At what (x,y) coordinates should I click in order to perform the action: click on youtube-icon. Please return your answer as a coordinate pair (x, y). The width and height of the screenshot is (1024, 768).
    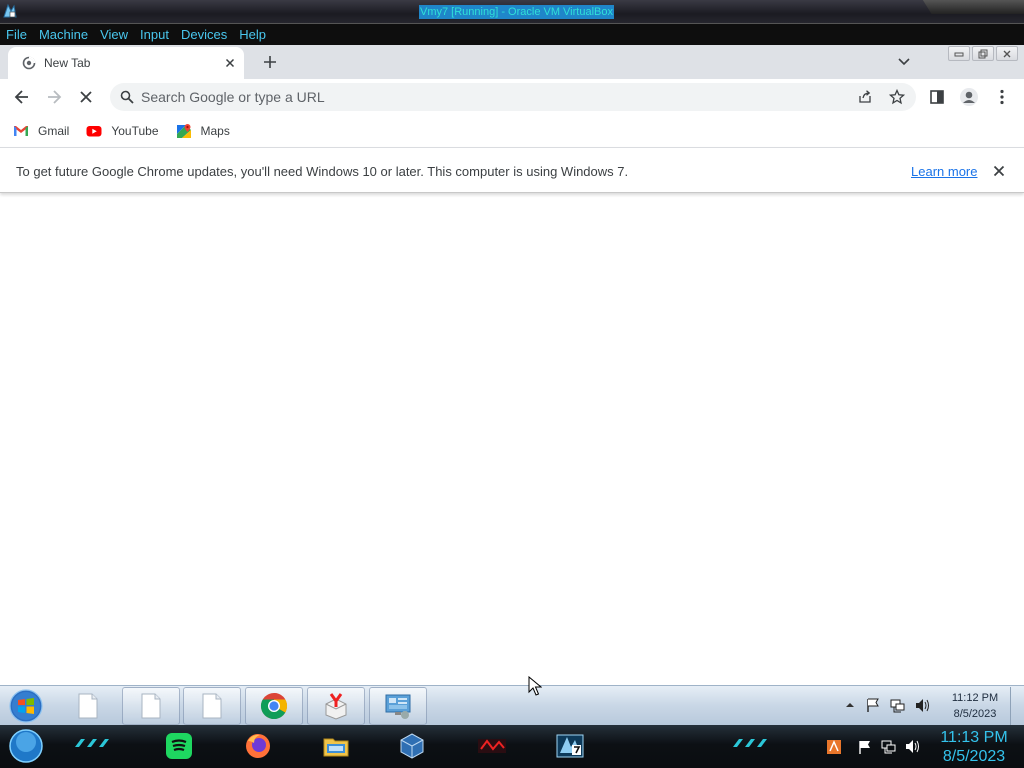
    Looking at the image, I should click on (94, 131).